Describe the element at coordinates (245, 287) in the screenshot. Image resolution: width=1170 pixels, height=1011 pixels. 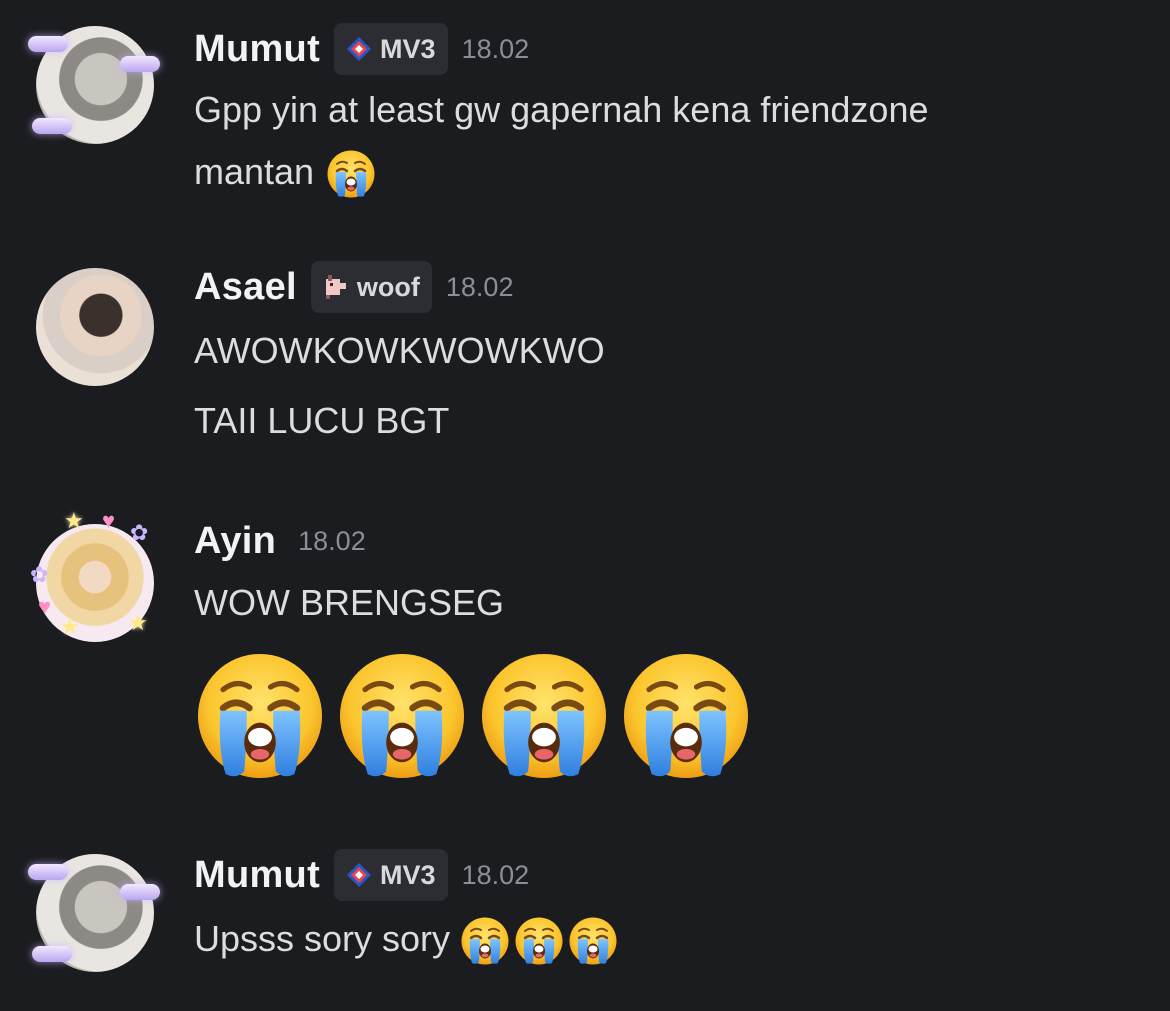
I see `username: Asael` at that location.